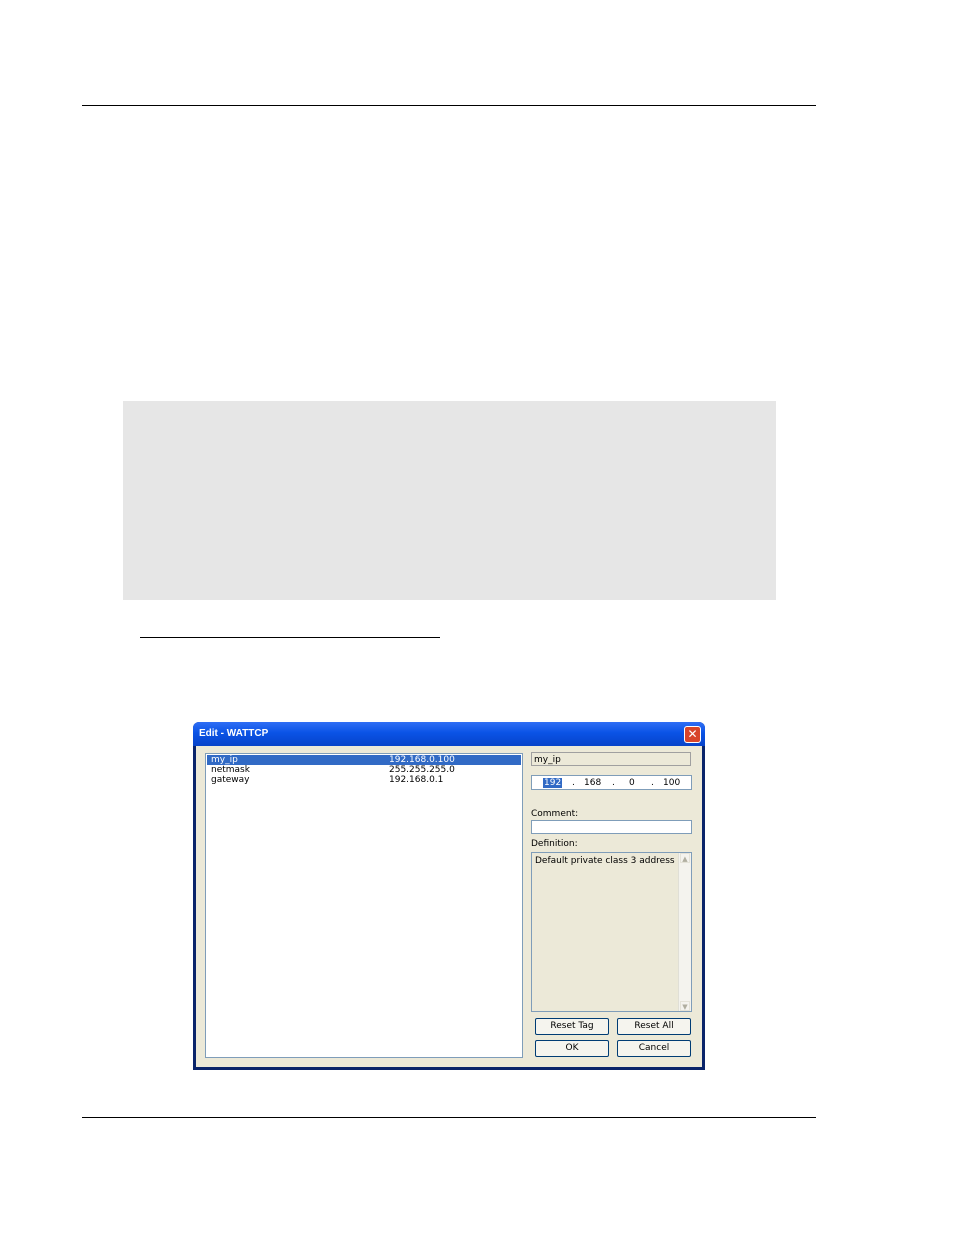  What do you see at coordinates (422, 760) in the screenshot?
I see `list-item-value: 192.168.0.100` at bounding box center [422, 760].